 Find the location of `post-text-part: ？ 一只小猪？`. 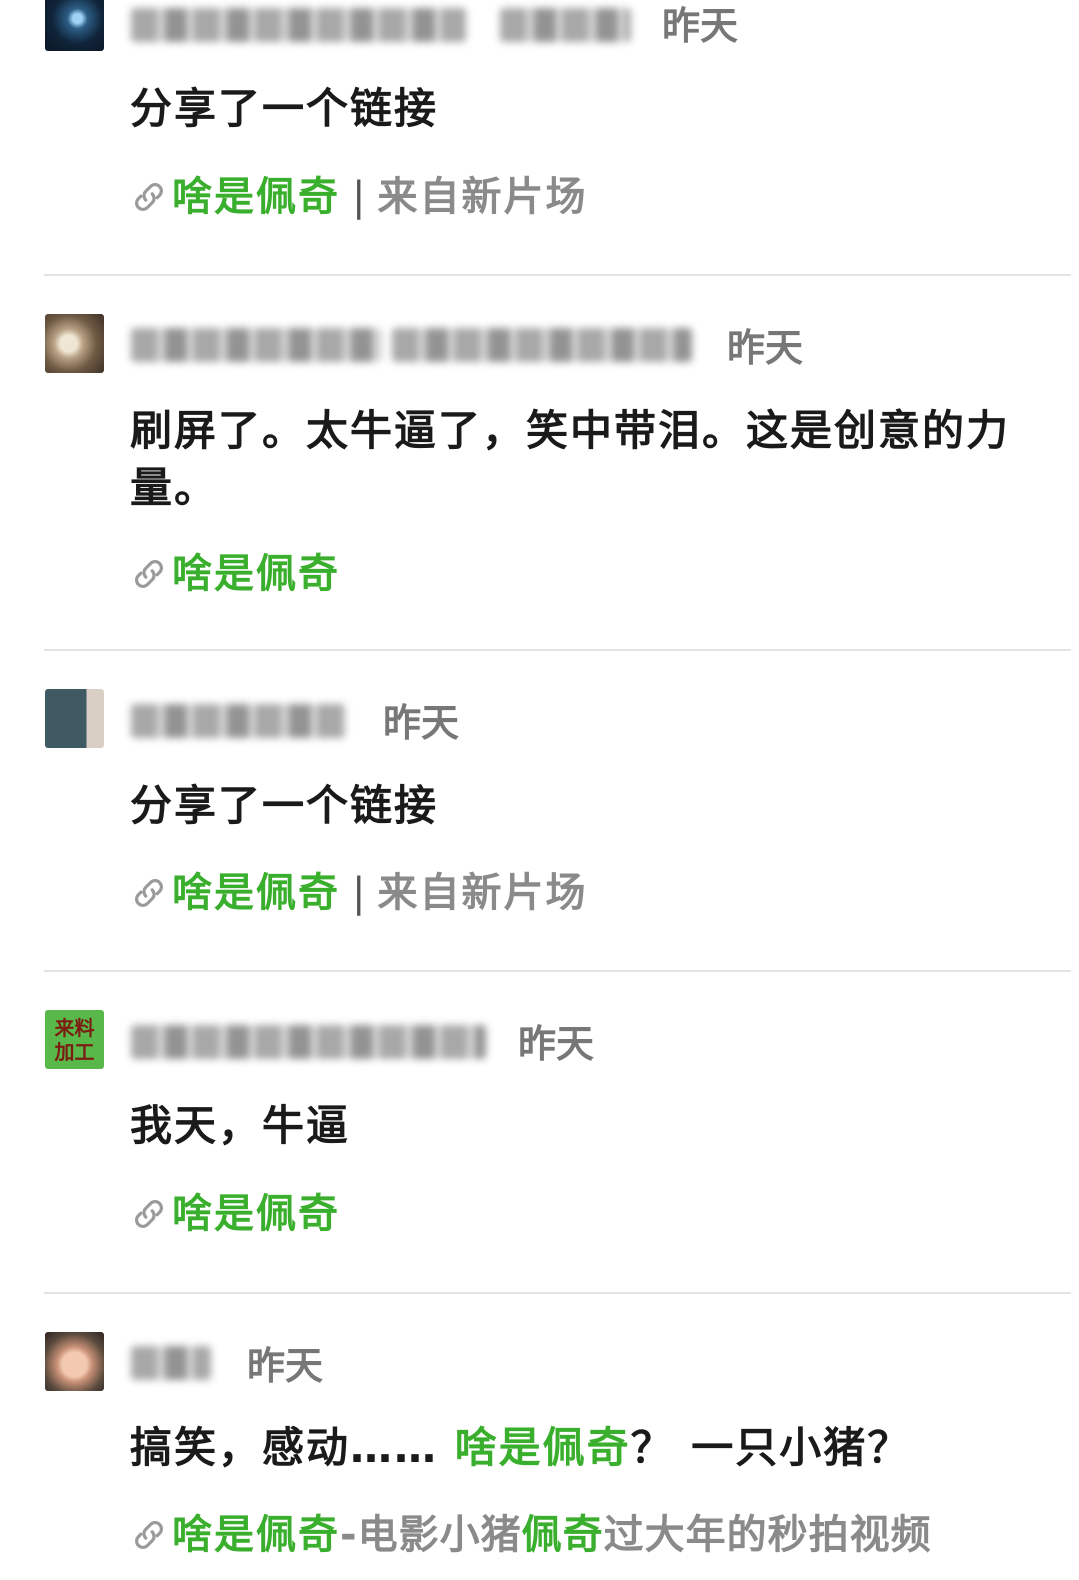

post-text-part: ？ 一只小猪？ is located at coordinates (771, 1447).